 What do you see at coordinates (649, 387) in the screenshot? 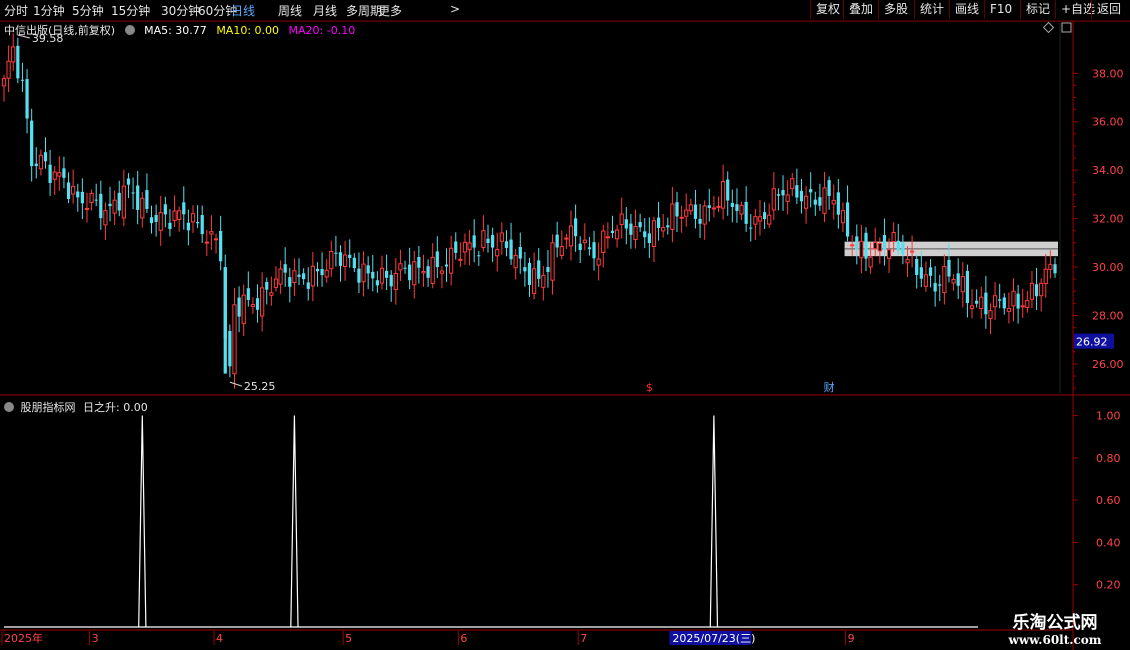
I see `event-marker-0: $` at bounding box center [649, 387].